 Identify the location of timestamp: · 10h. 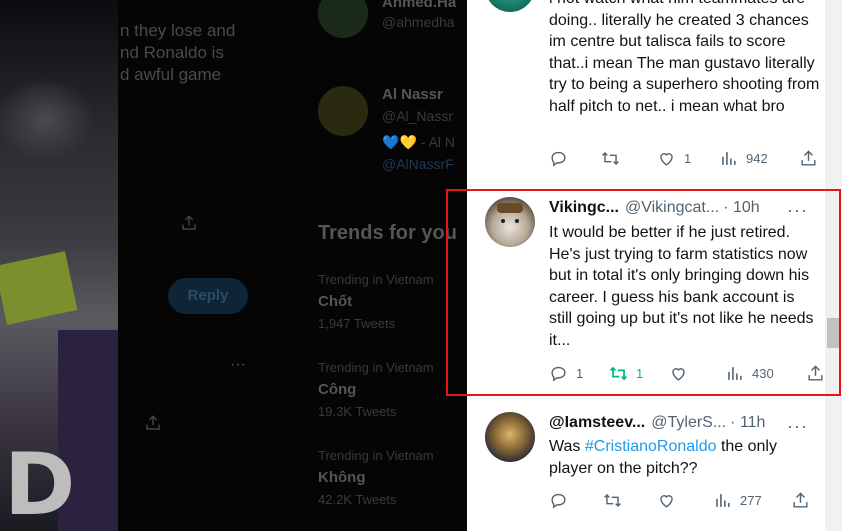
(741, 208).